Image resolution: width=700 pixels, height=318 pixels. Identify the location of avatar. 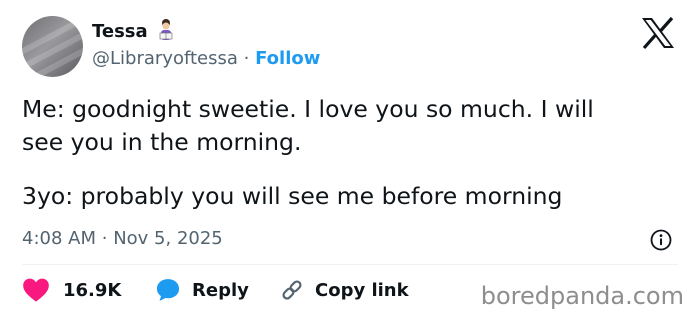
(52, 46).